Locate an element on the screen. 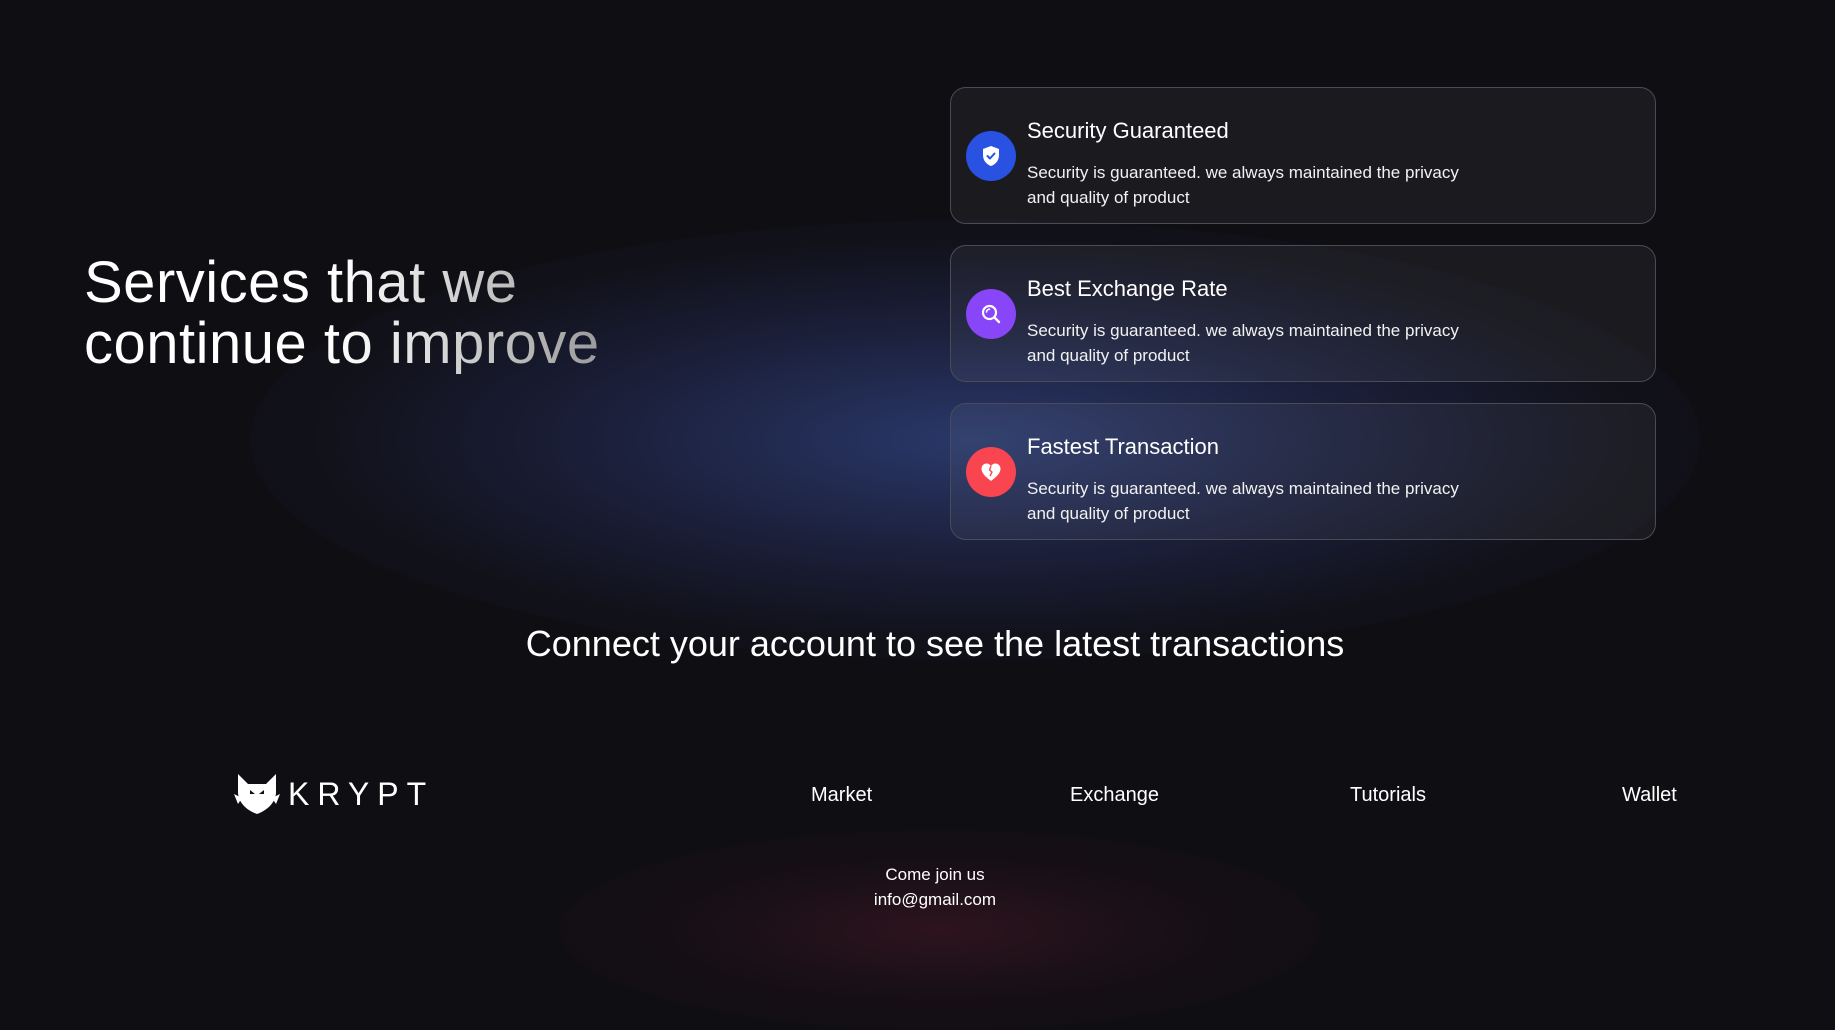 This screenshot has width=1835, height=1030. service-card-title: Best Exchange Rate is located at coordinates (1127, 288).